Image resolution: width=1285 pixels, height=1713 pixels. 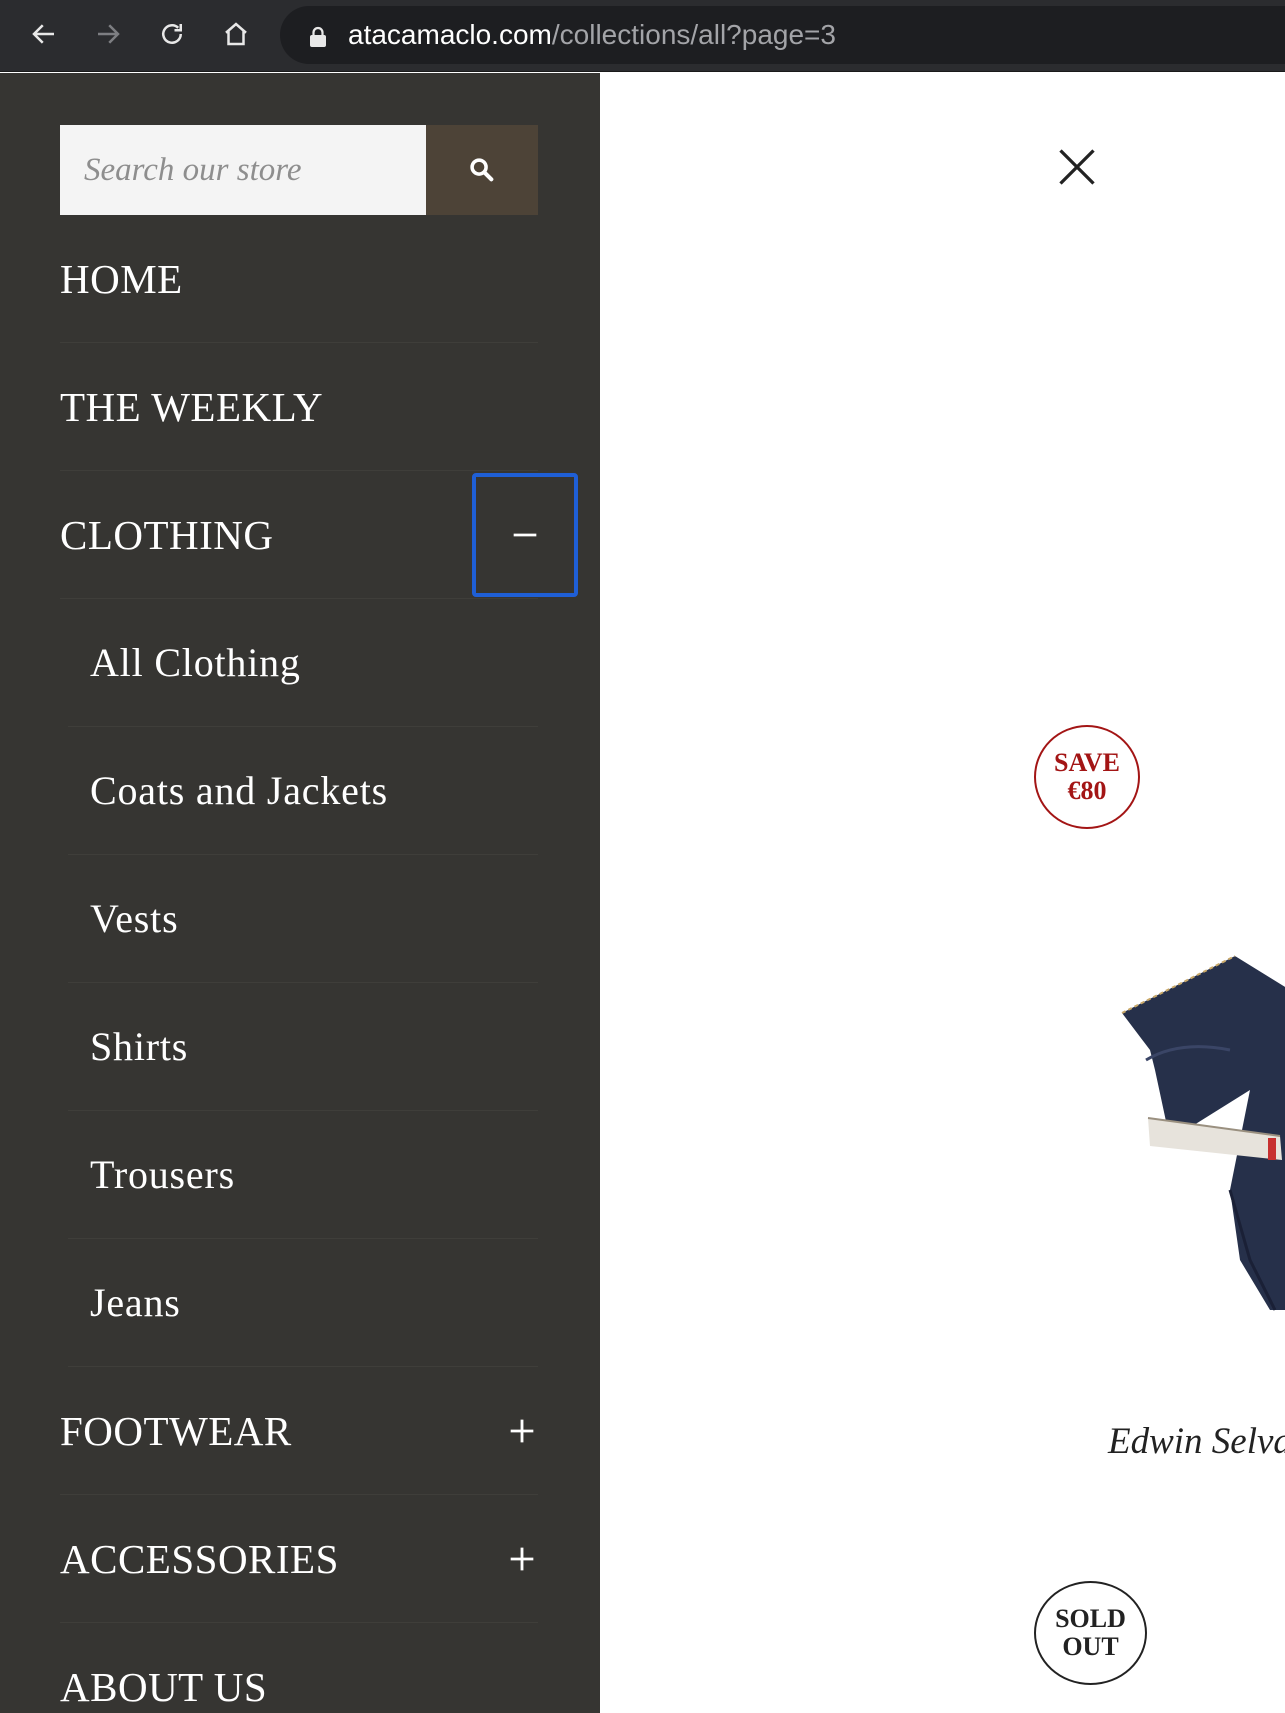 I want to click on menu-item-clothing: CLOTHING, so click(x=319, y=535).